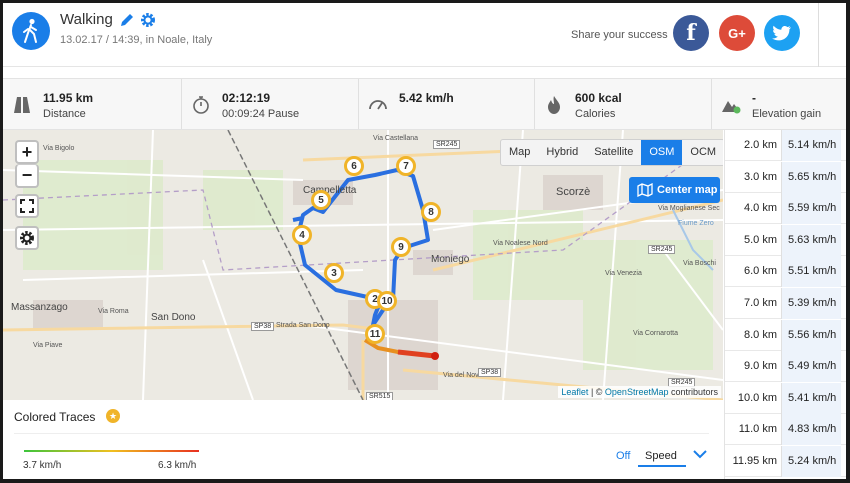 Image resolution: width=850 pixels, height=483 pixels. Describe the element at coordinates (598, 98) in the screenshot. I see `stat-value: 600 kcal` at that location.